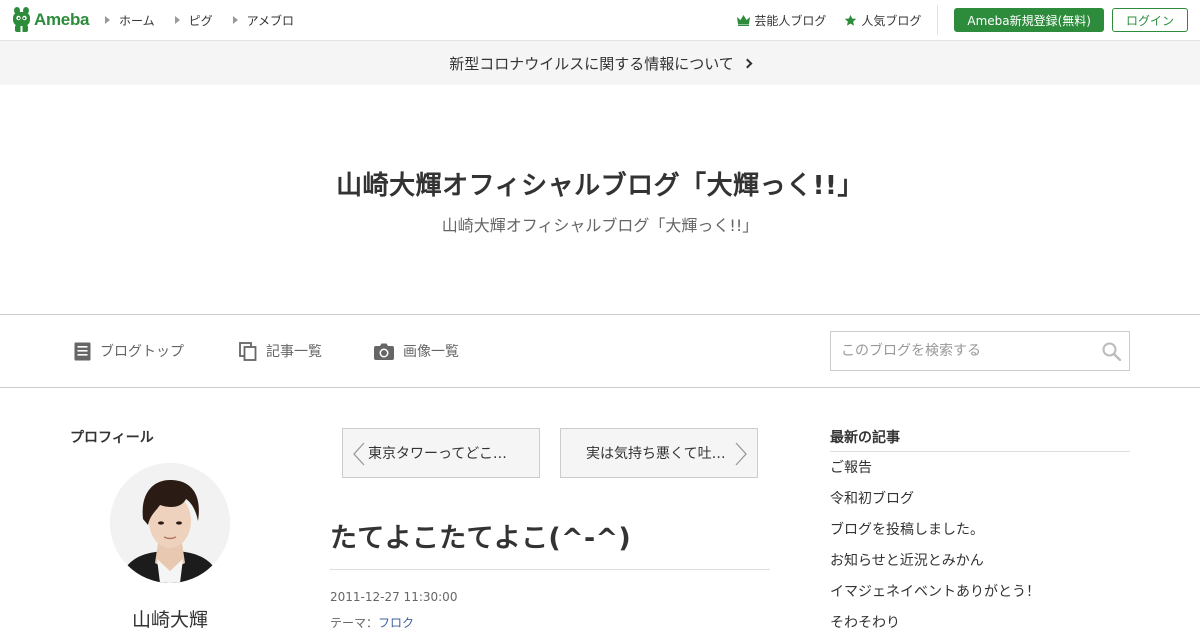 This screenshot has width=1200, height=630. I want to click on nav-home-link: ホーム, so click(130, 20).